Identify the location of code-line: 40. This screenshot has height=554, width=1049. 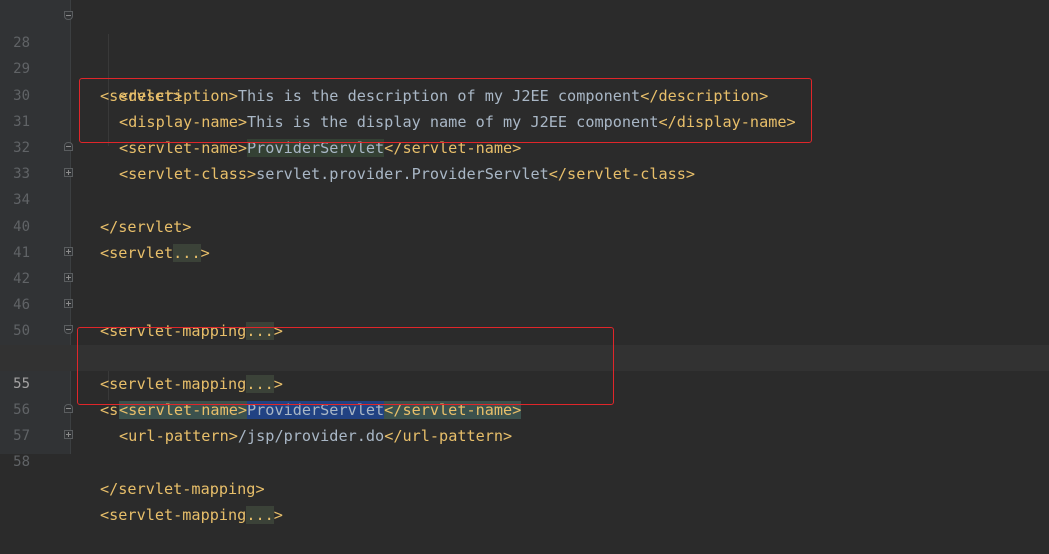
(524, 211).